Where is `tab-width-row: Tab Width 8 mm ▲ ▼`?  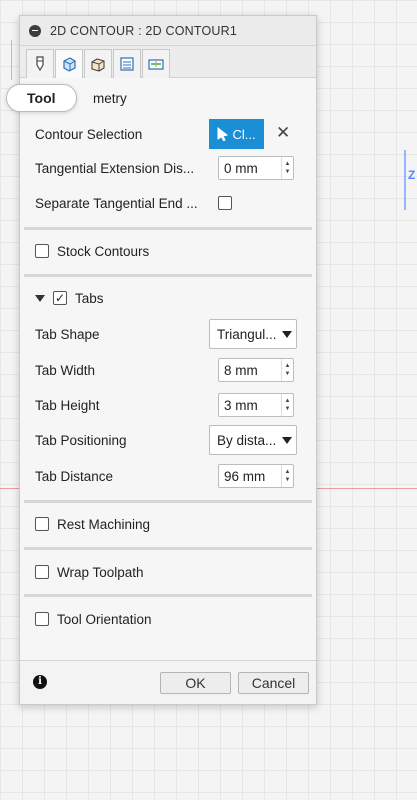
tab-width-row: Tab Width 8 mm ▲ ▼ is located at coordinates (168, 370).